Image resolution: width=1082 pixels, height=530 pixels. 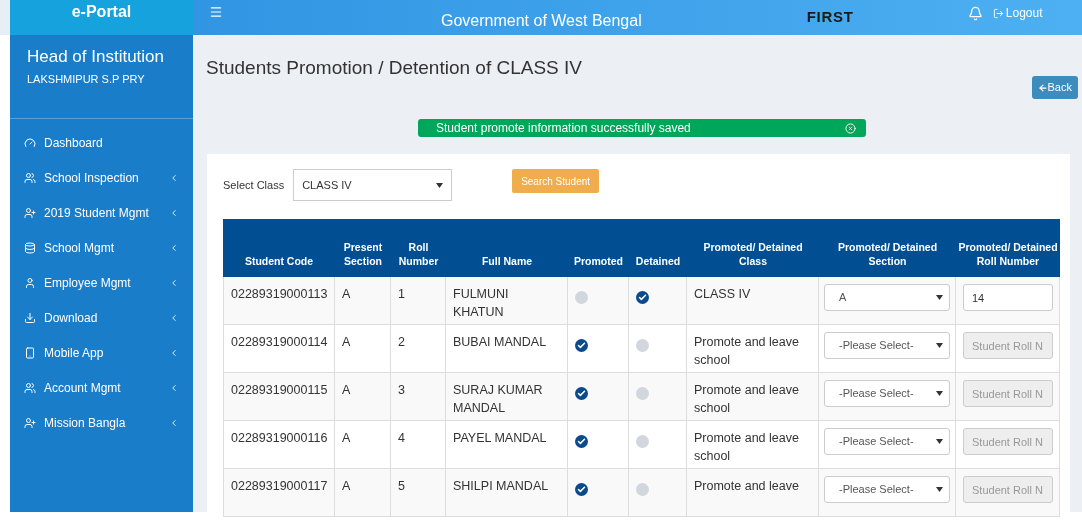 What do you see at coordinates (279, 438) in the screenshot?
I see `table-cell: 02289319000116` at bounding box center [279, 438].